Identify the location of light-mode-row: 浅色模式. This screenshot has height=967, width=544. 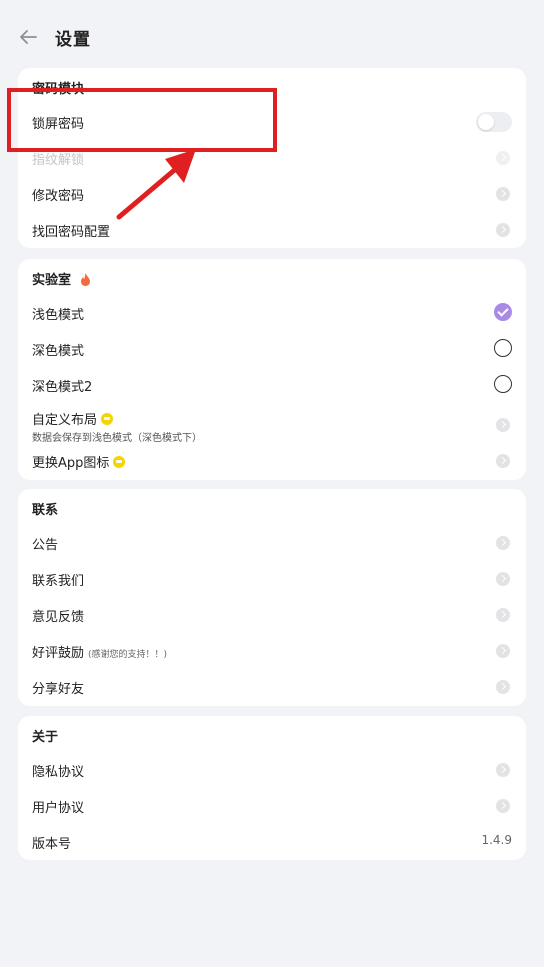
(272, 313).